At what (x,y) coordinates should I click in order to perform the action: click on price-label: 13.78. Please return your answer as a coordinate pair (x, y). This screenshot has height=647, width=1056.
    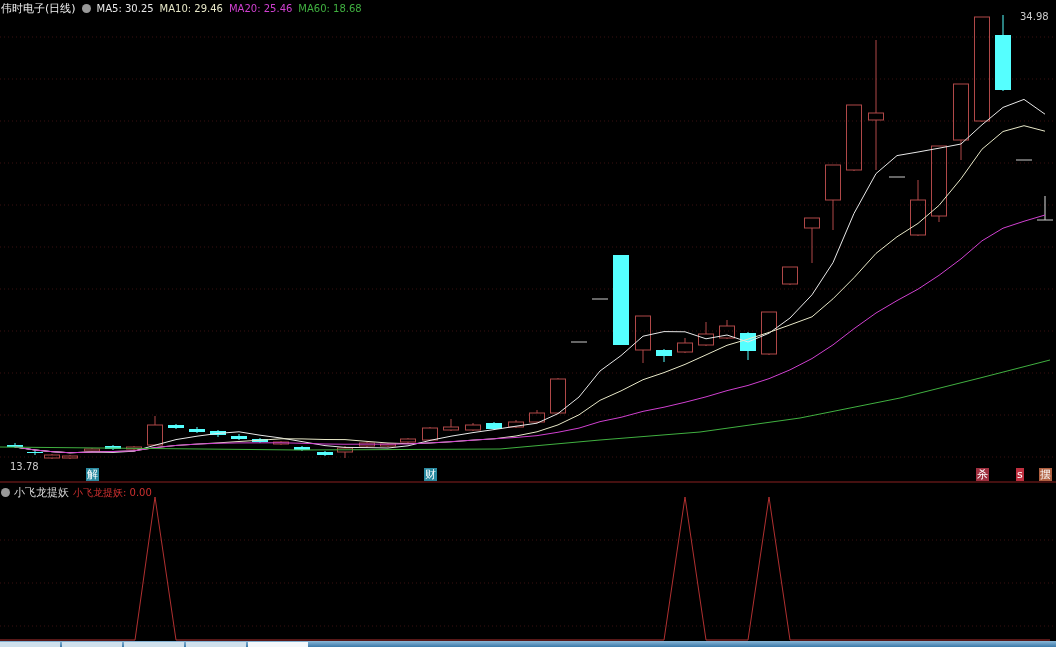
    Looking at the image, I should click on (24, 466).